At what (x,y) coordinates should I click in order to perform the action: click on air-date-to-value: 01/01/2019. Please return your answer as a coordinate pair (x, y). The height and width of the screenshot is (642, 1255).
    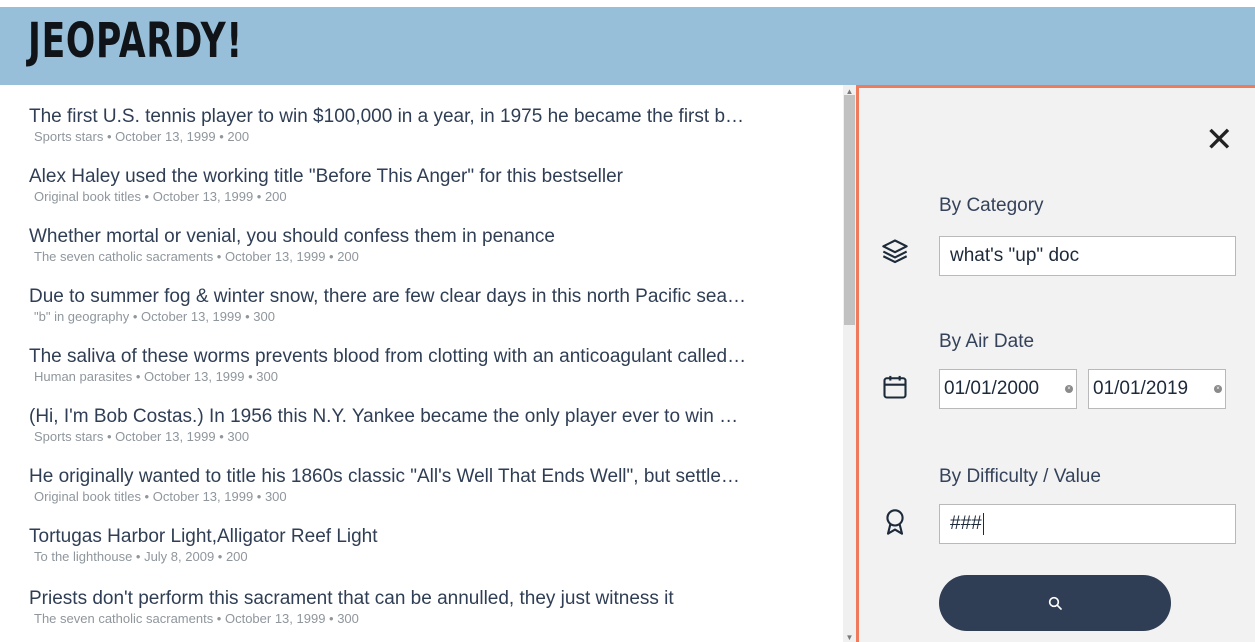
    Looking at the image, I should click on (1141, 388).